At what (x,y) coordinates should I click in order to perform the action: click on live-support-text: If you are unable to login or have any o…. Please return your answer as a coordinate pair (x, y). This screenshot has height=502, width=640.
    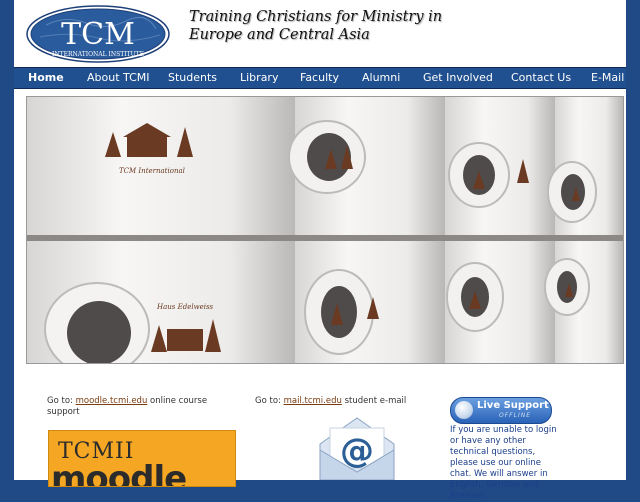
    Looking at the image, I should click on (503, 463).